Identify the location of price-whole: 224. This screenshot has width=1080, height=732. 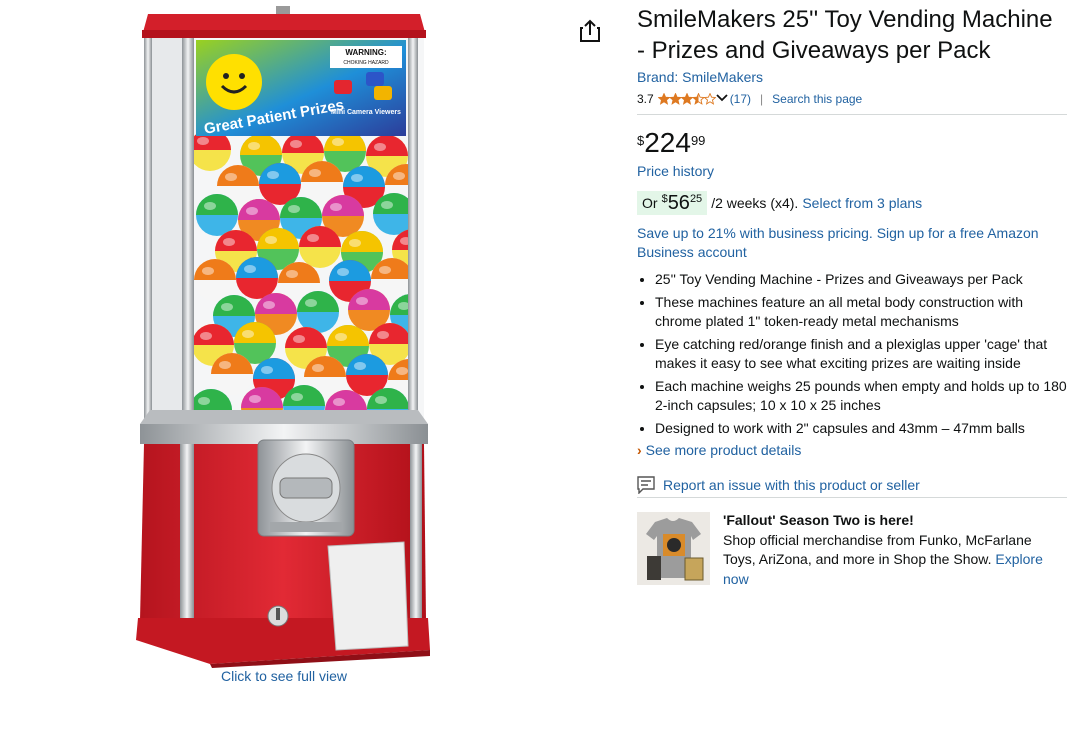
(667, 142).